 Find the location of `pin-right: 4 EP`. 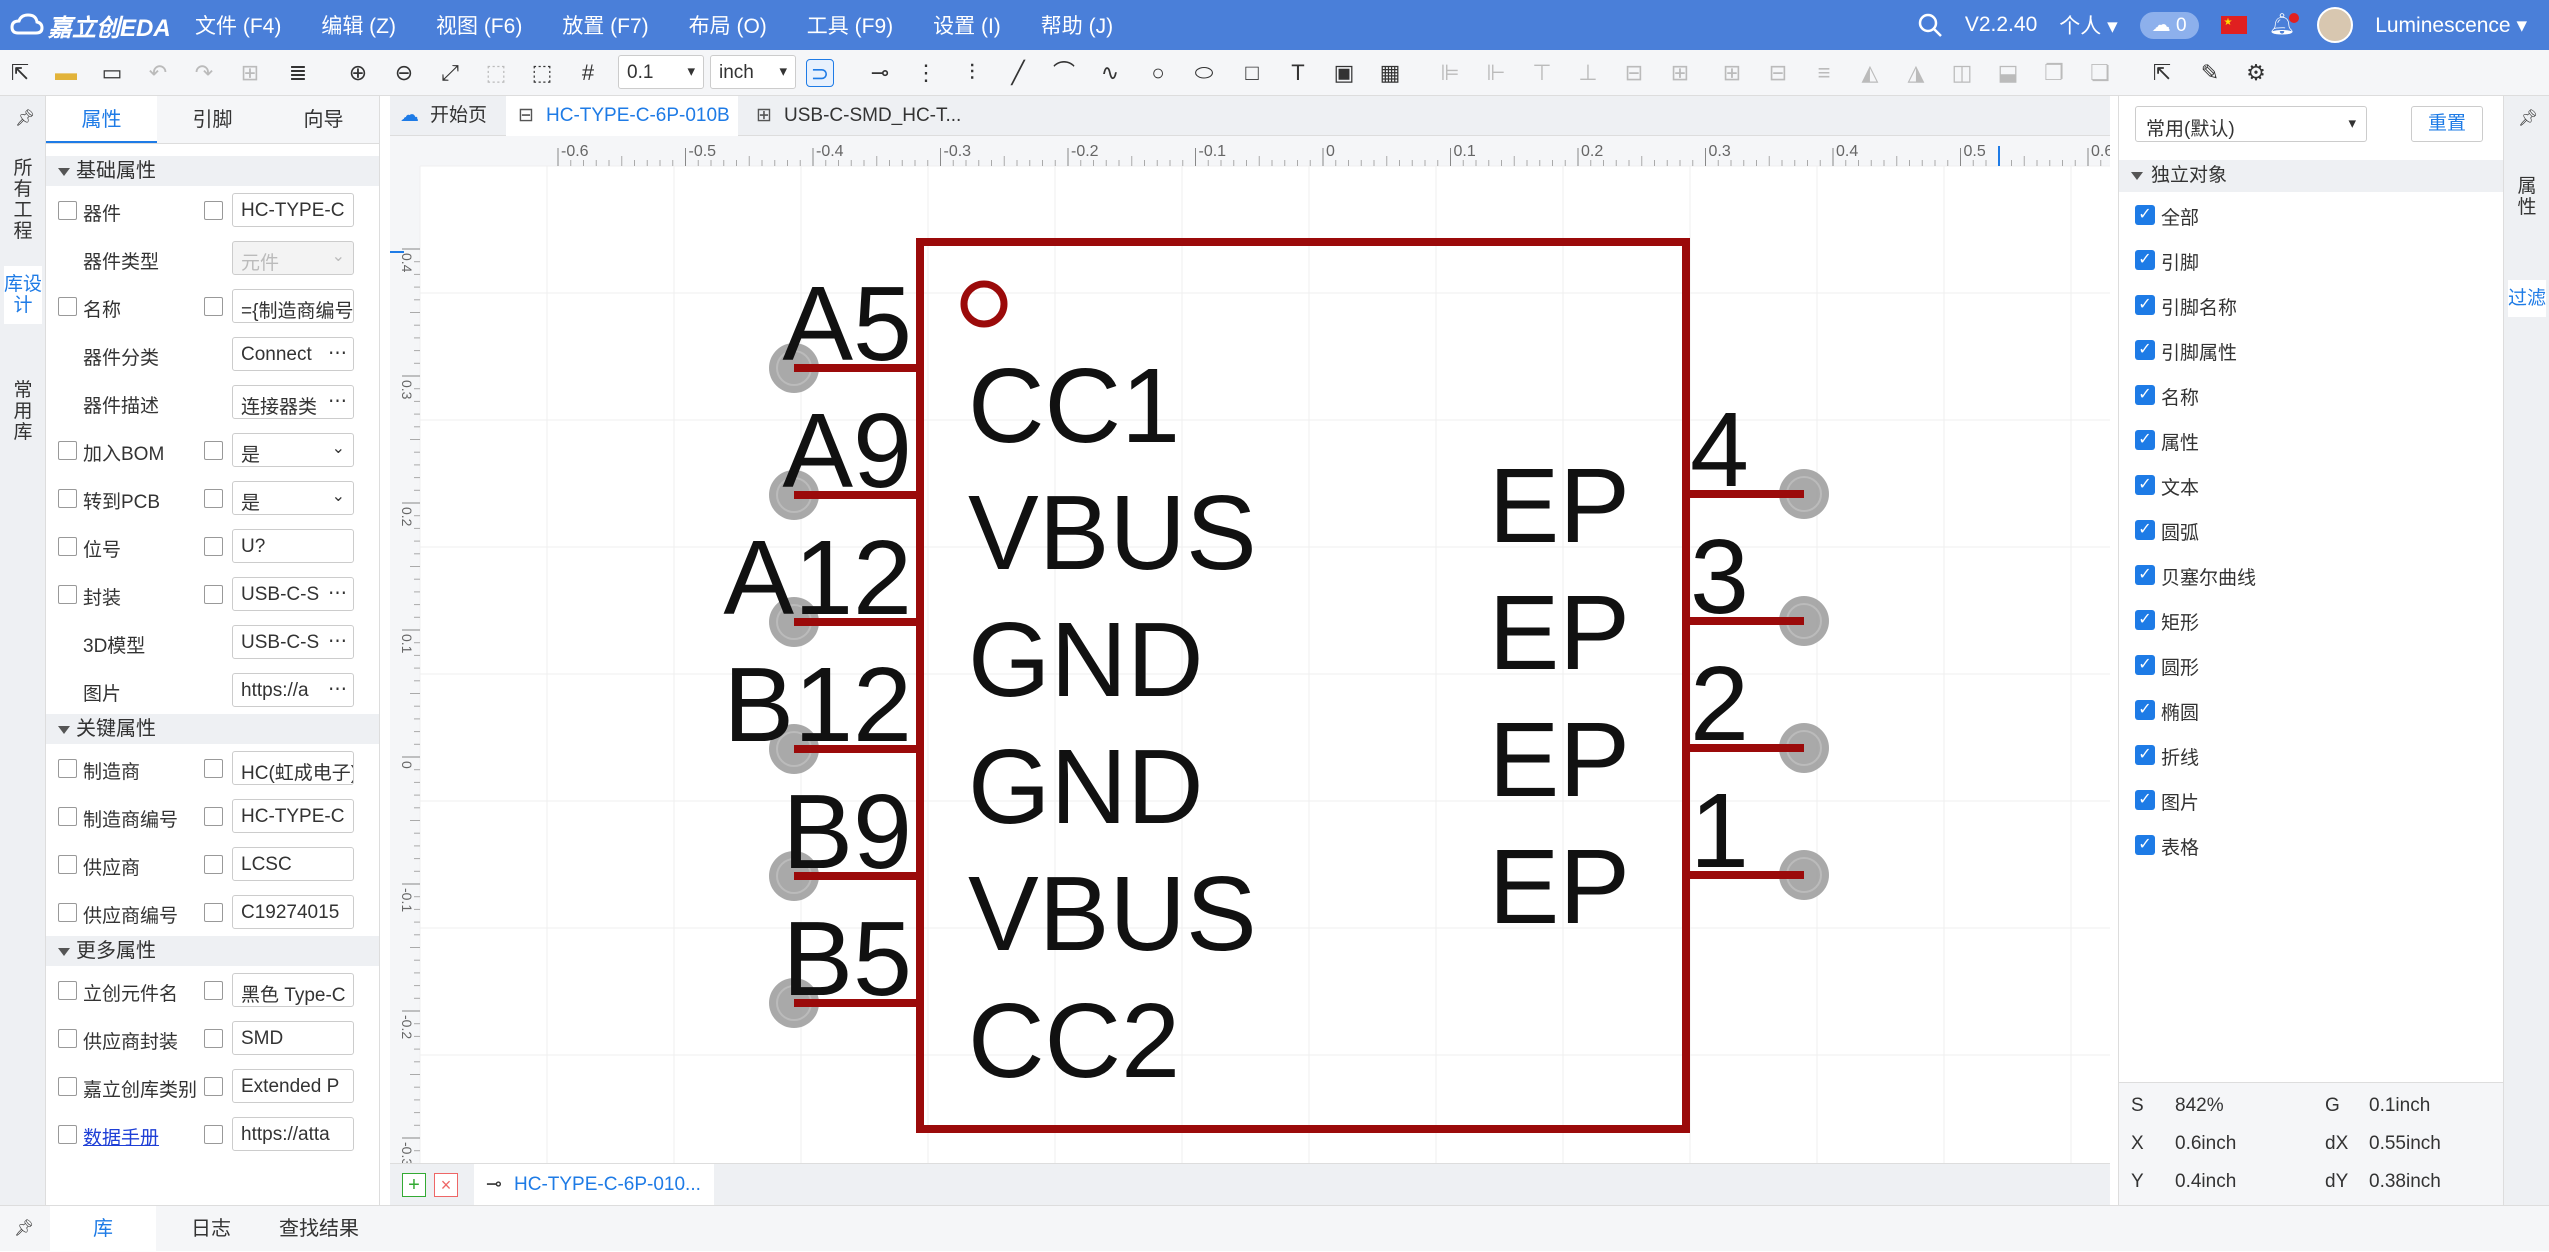

pin-right: 4 EP is located at coordinates (1659, 478).